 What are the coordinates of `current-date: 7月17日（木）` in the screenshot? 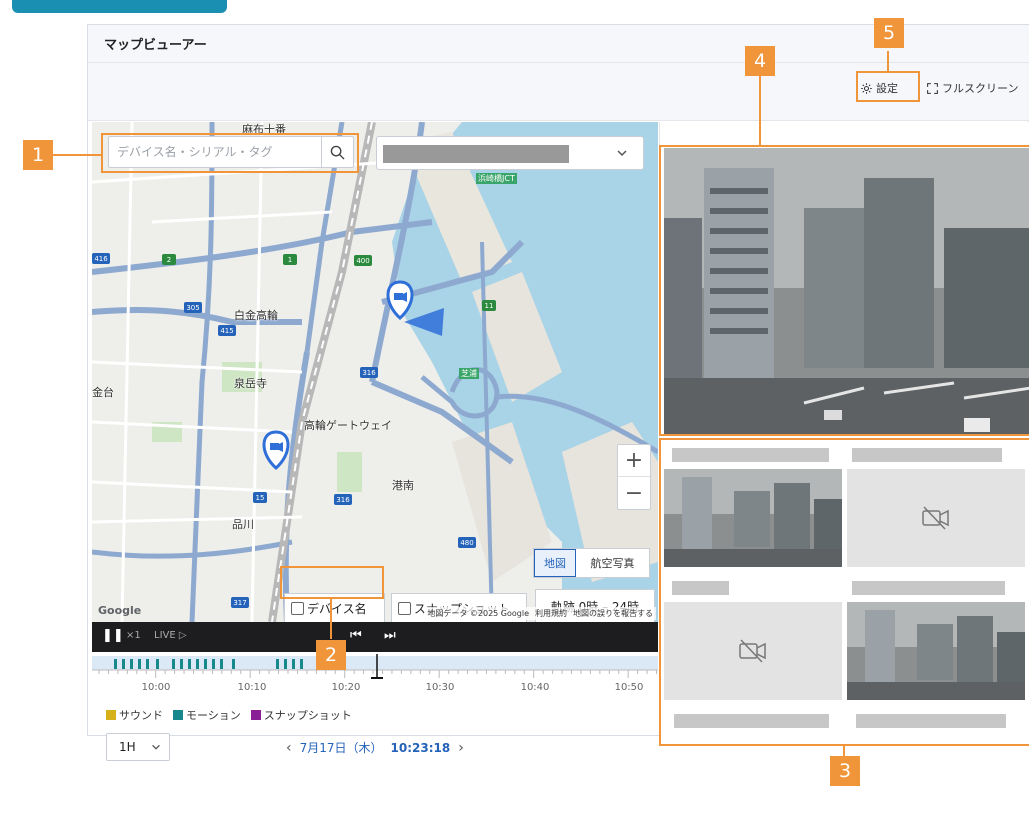 It's located at (341, 748).